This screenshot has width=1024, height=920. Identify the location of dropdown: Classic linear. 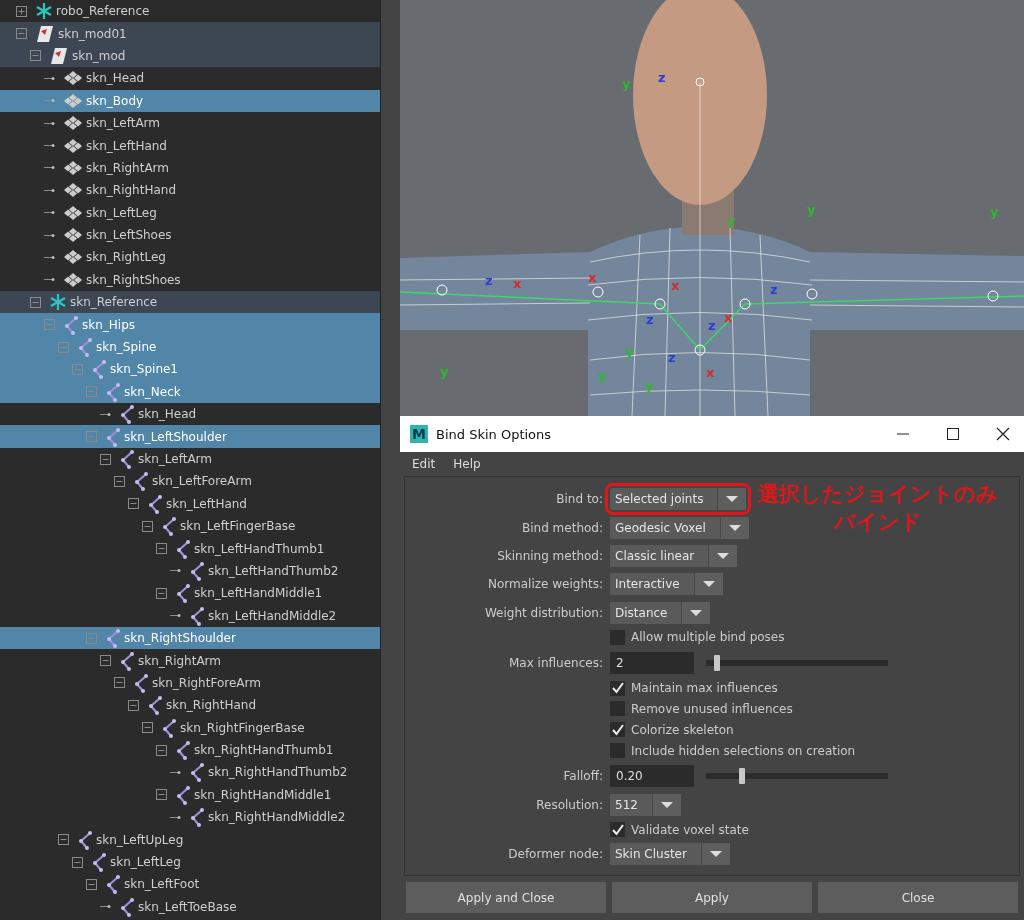
(674, 555).